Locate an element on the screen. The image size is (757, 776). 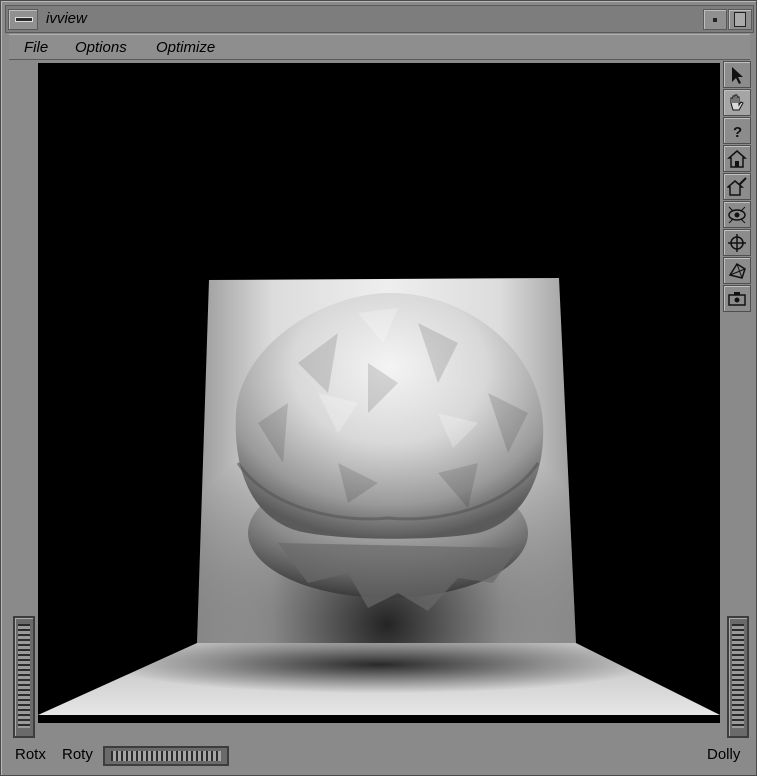
dolly-thumbwheel is located at coordinates (738, 677).